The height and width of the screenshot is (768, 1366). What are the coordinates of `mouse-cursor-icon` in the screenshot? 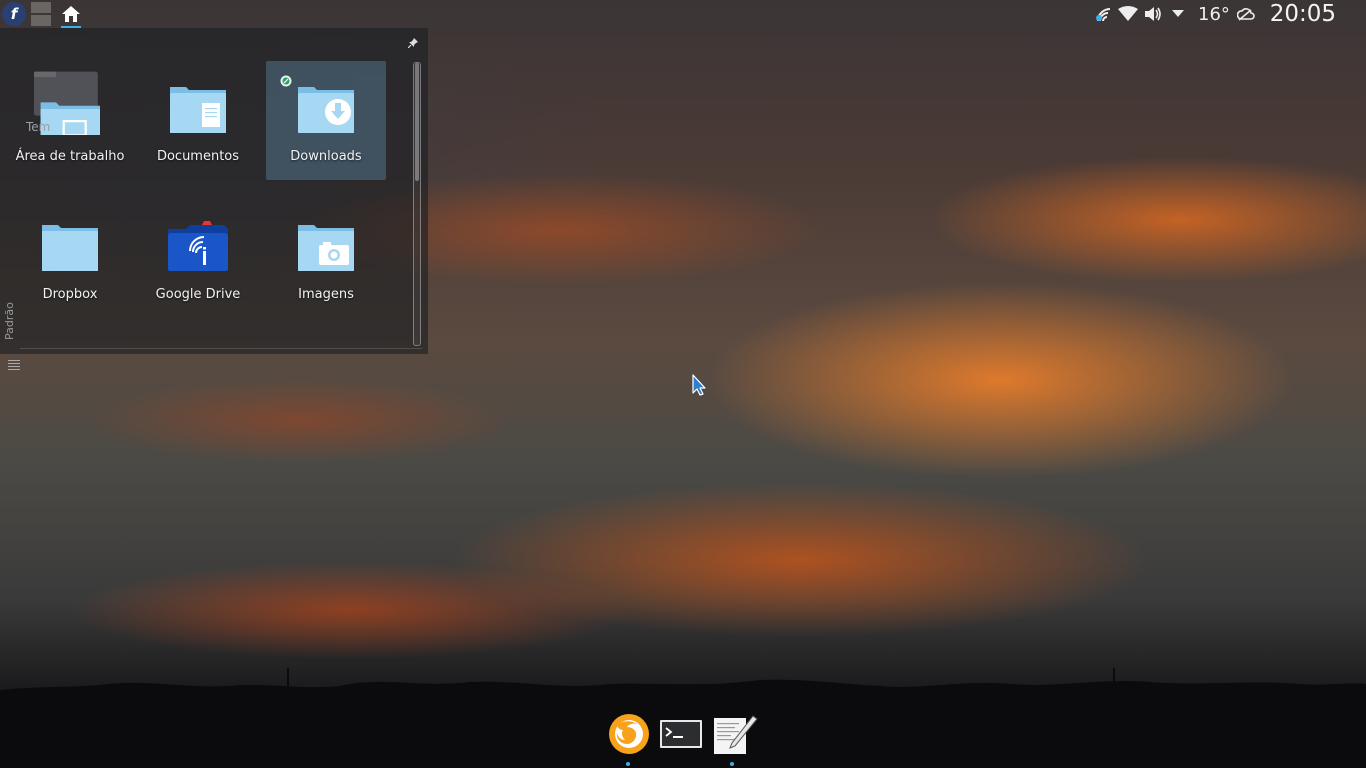 It's located at (699, 385).